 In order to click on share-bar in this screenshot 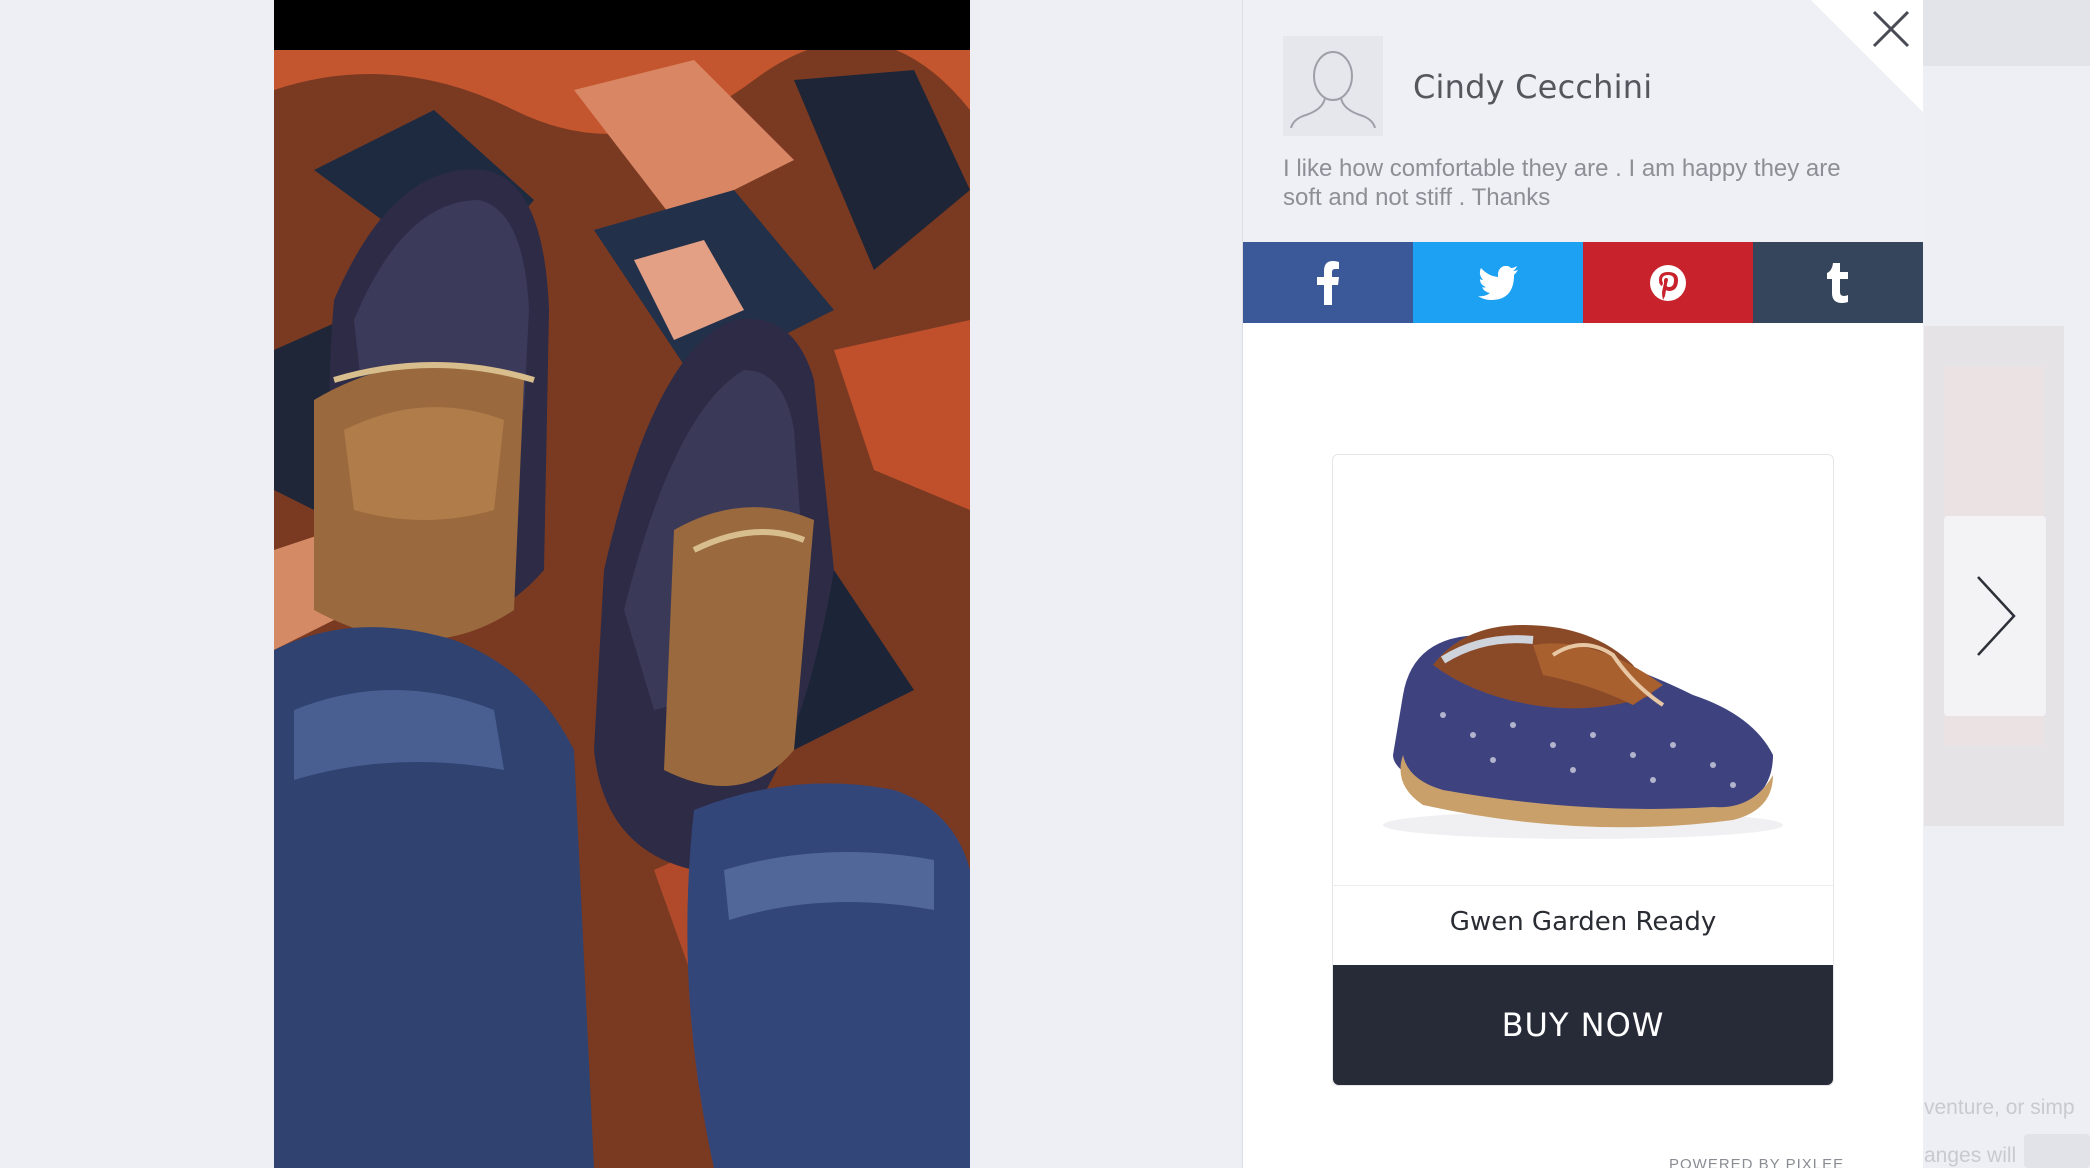, I will do `click(1583, 282)`.